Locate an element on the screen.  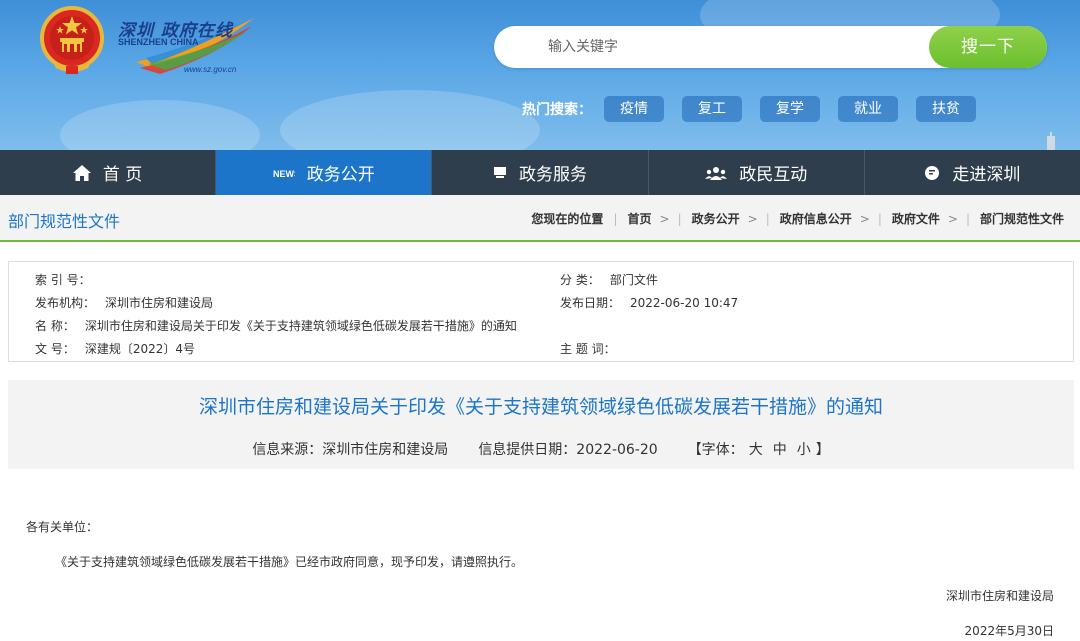
skyline-tower-icon is located at coordinates (1051, 141).